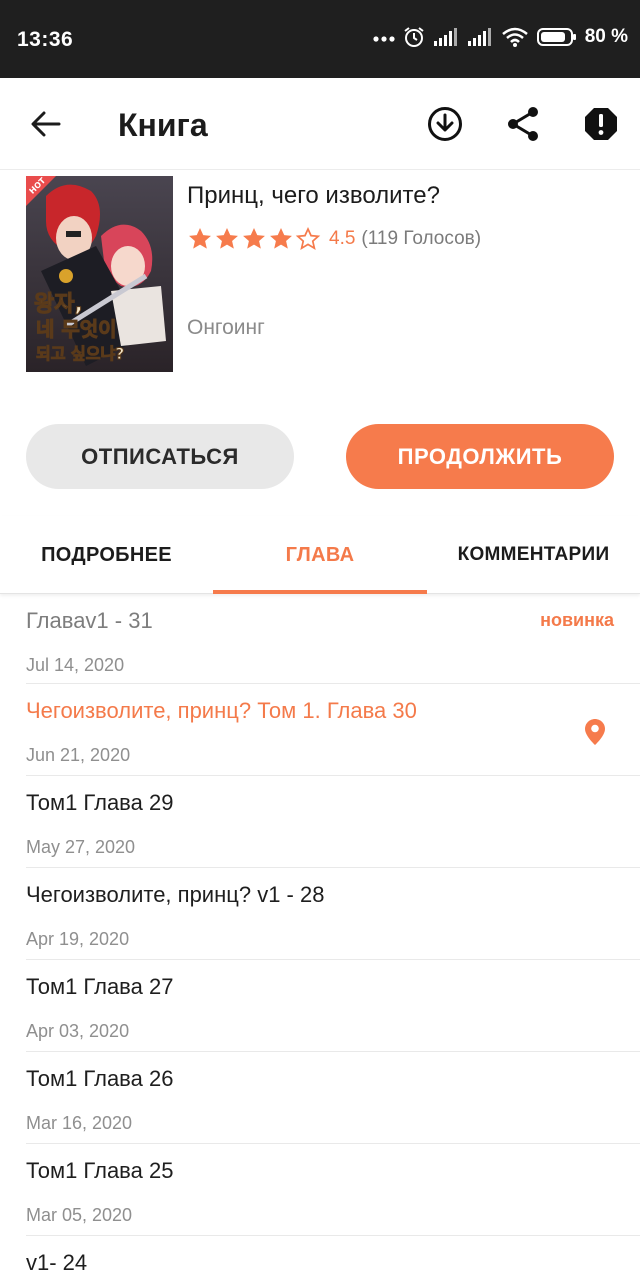 The height and width of the screenshot is (1280, 640). What do you see at coordinates (78, 939) in the screenshot?
I see `chapter-date: Apr 19, 2020` at bounding box center [78, 939].